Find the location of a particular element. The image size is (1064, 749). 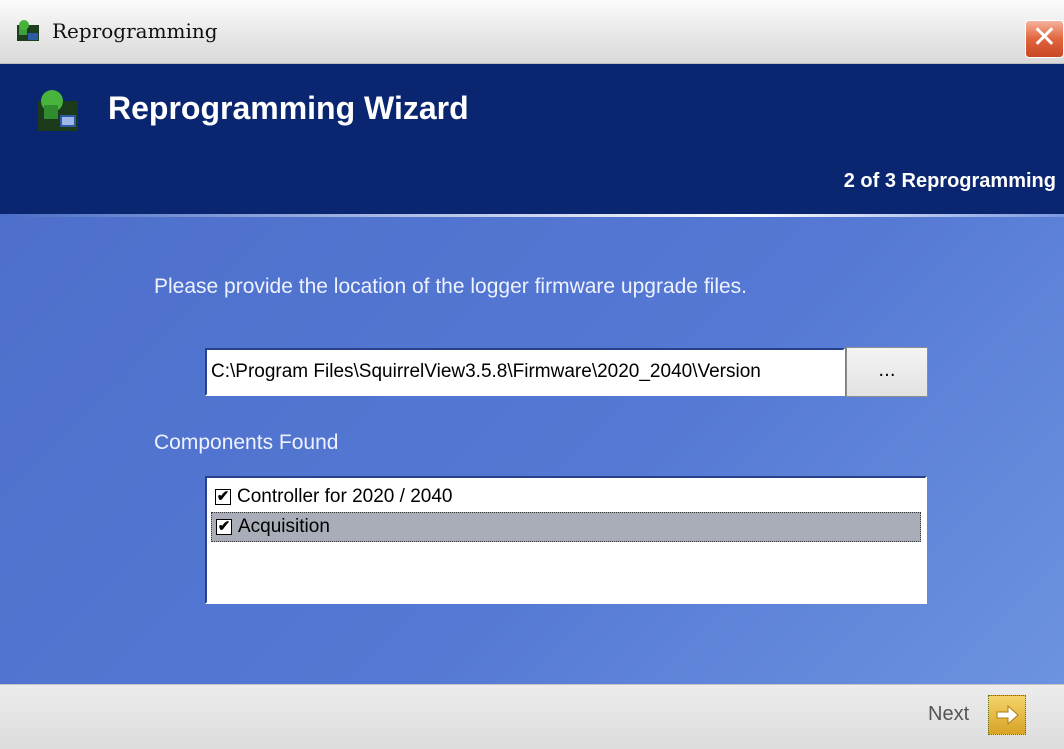

list-item: ✔ Acquisition is located at coordinates (566, 527).